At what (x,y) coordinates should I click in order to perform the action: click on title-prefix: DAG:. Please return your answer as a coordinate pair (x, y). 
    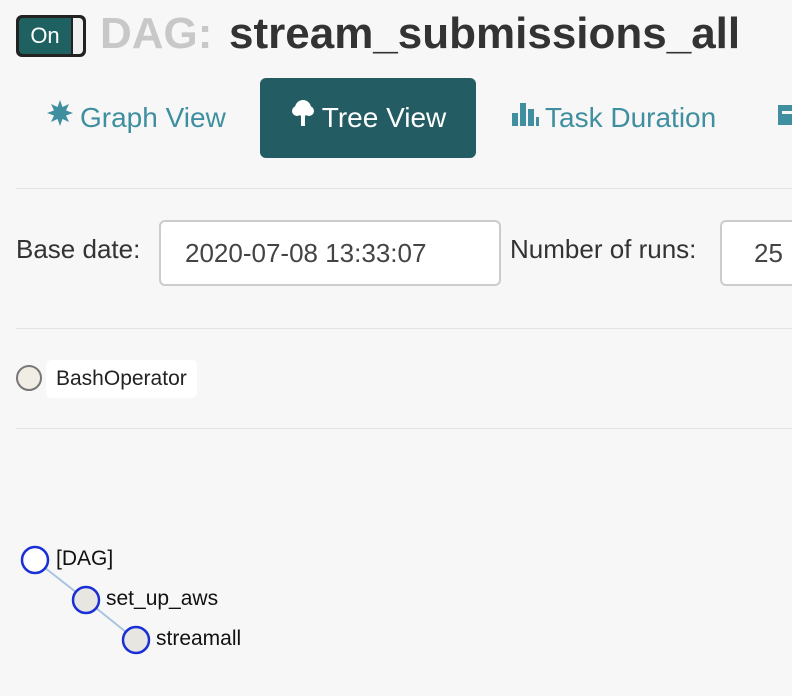
    Looking at the image, I should click on (156, 33).